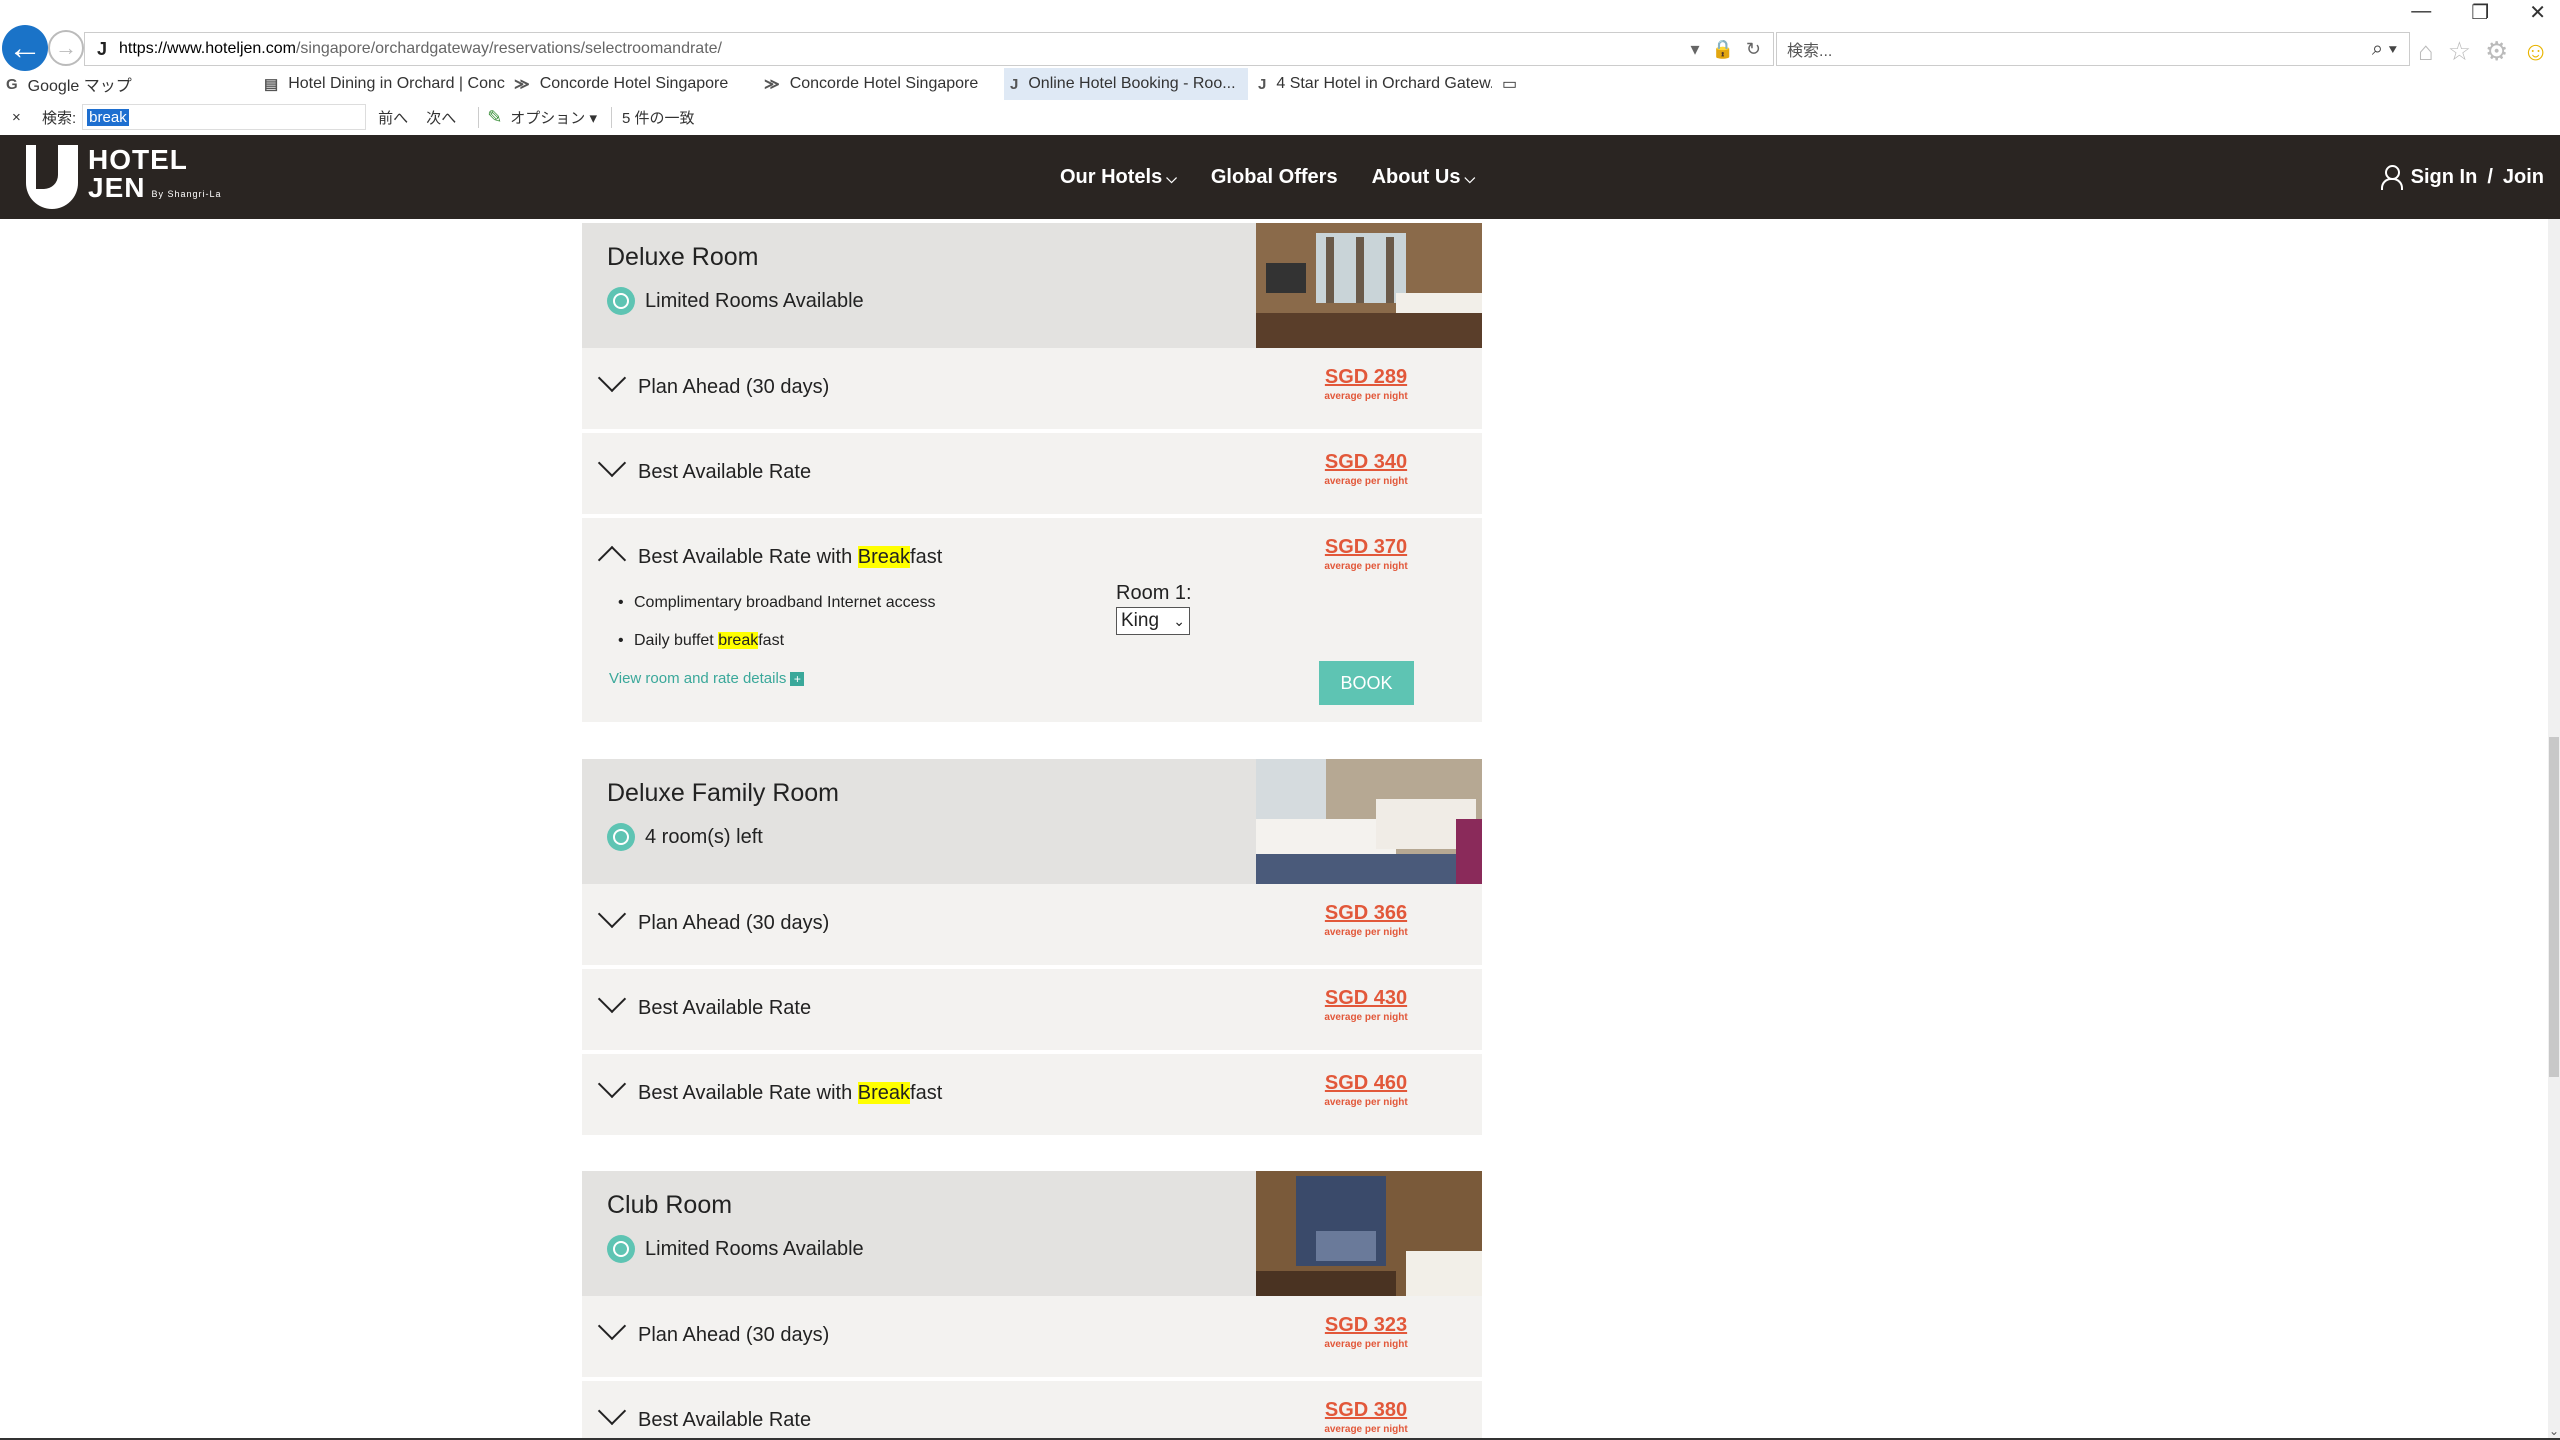 Image resolution: width=2560 pixels, height=1440 pixels. I want to click on scroll-thumb, so click(2554, 907).